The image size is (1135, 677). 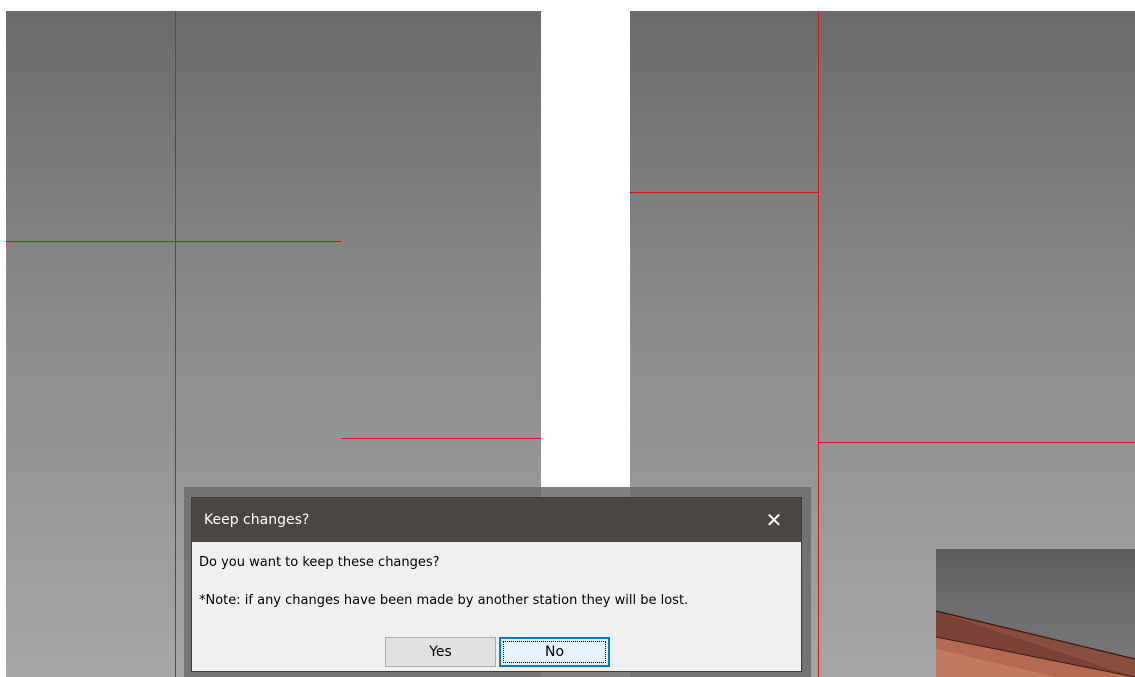 What do you see at coordinates (774, 520) in the screenshot?
I see `close-icon: ✕` at bounding box center [774, 520].